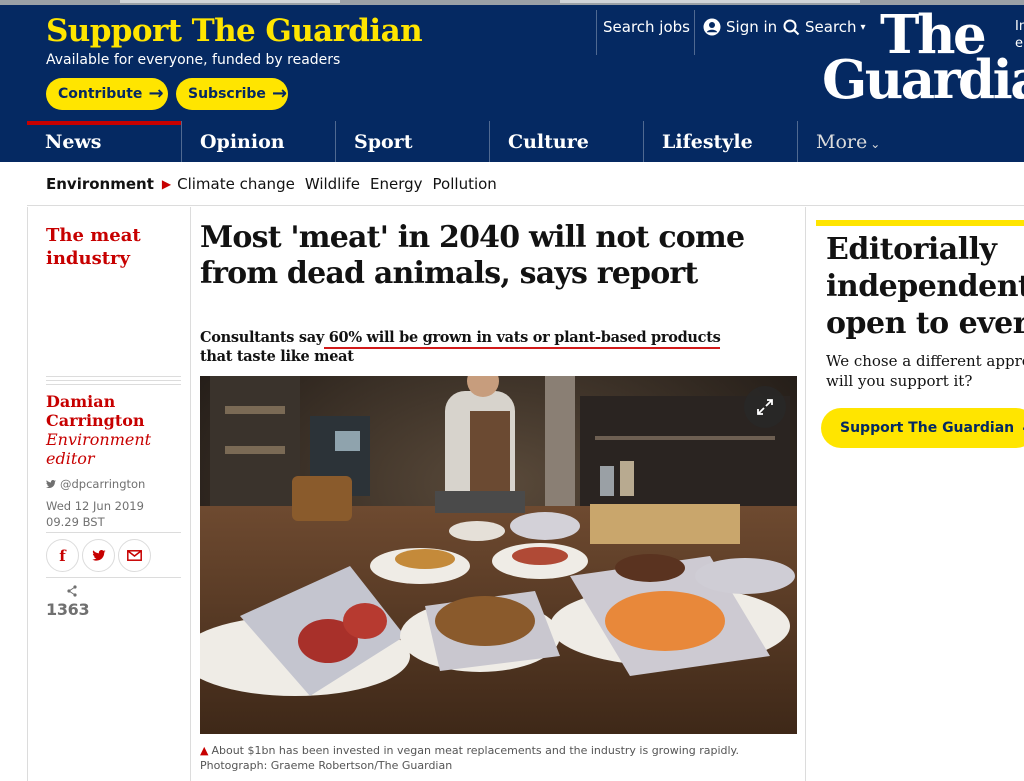  Describe the element at coordinates (923, 80) in the screenshot. I see `logo-line-2: Guardian` at that location.